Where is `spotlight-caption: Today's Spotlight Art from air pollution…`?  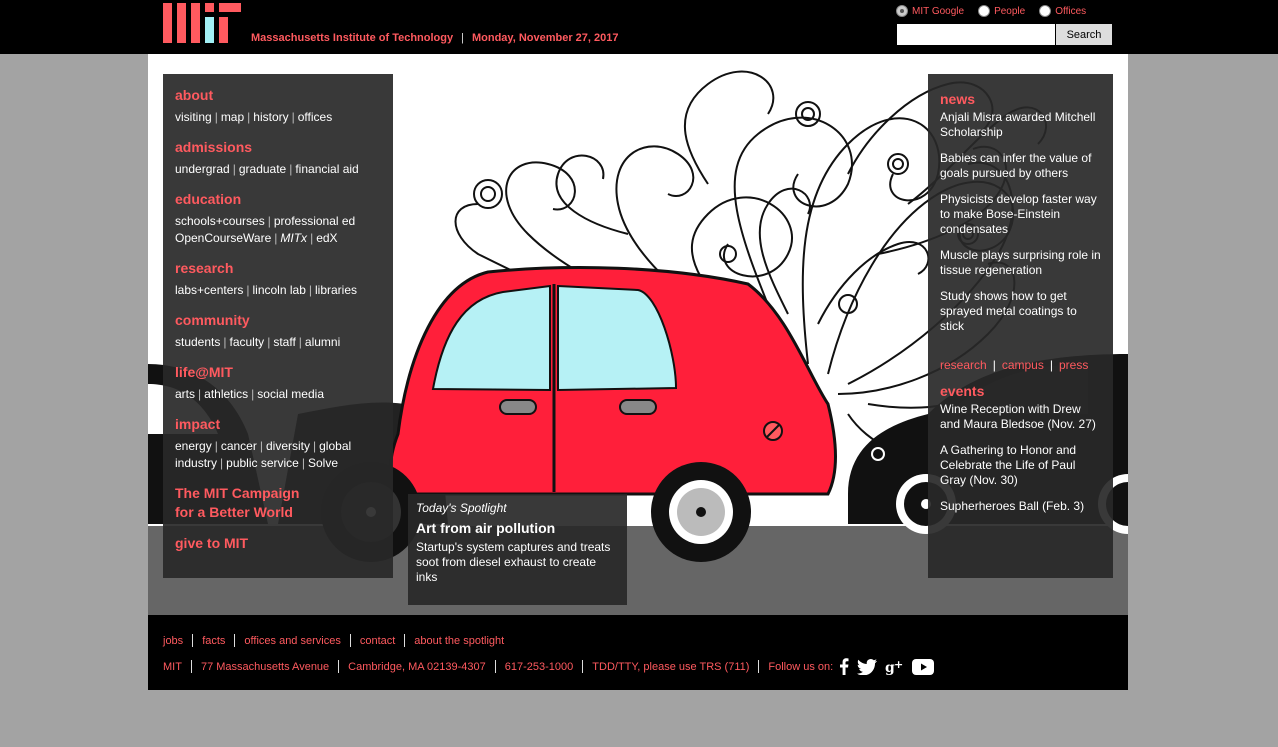 spotlight-caption: Today's Spotlight Art from air pollution… is located at coordinates (517, 549).